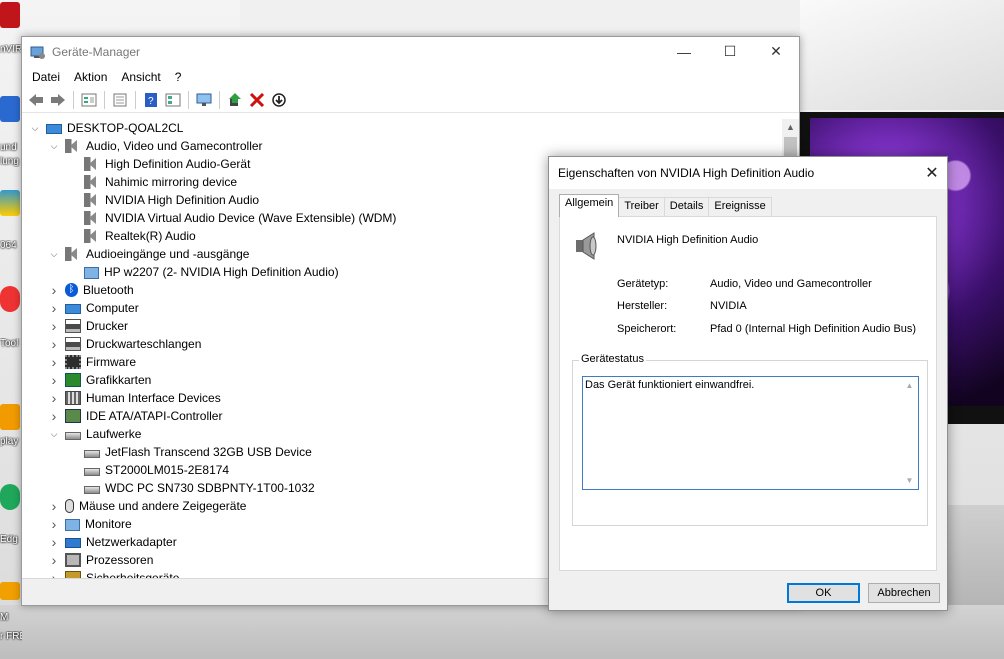 The height and width of the screenshot is (659, 1004). What do you see at coordinates (178, 77) in the screenshot?
I see `menu-help: ?` at bounding box center [178, 77].